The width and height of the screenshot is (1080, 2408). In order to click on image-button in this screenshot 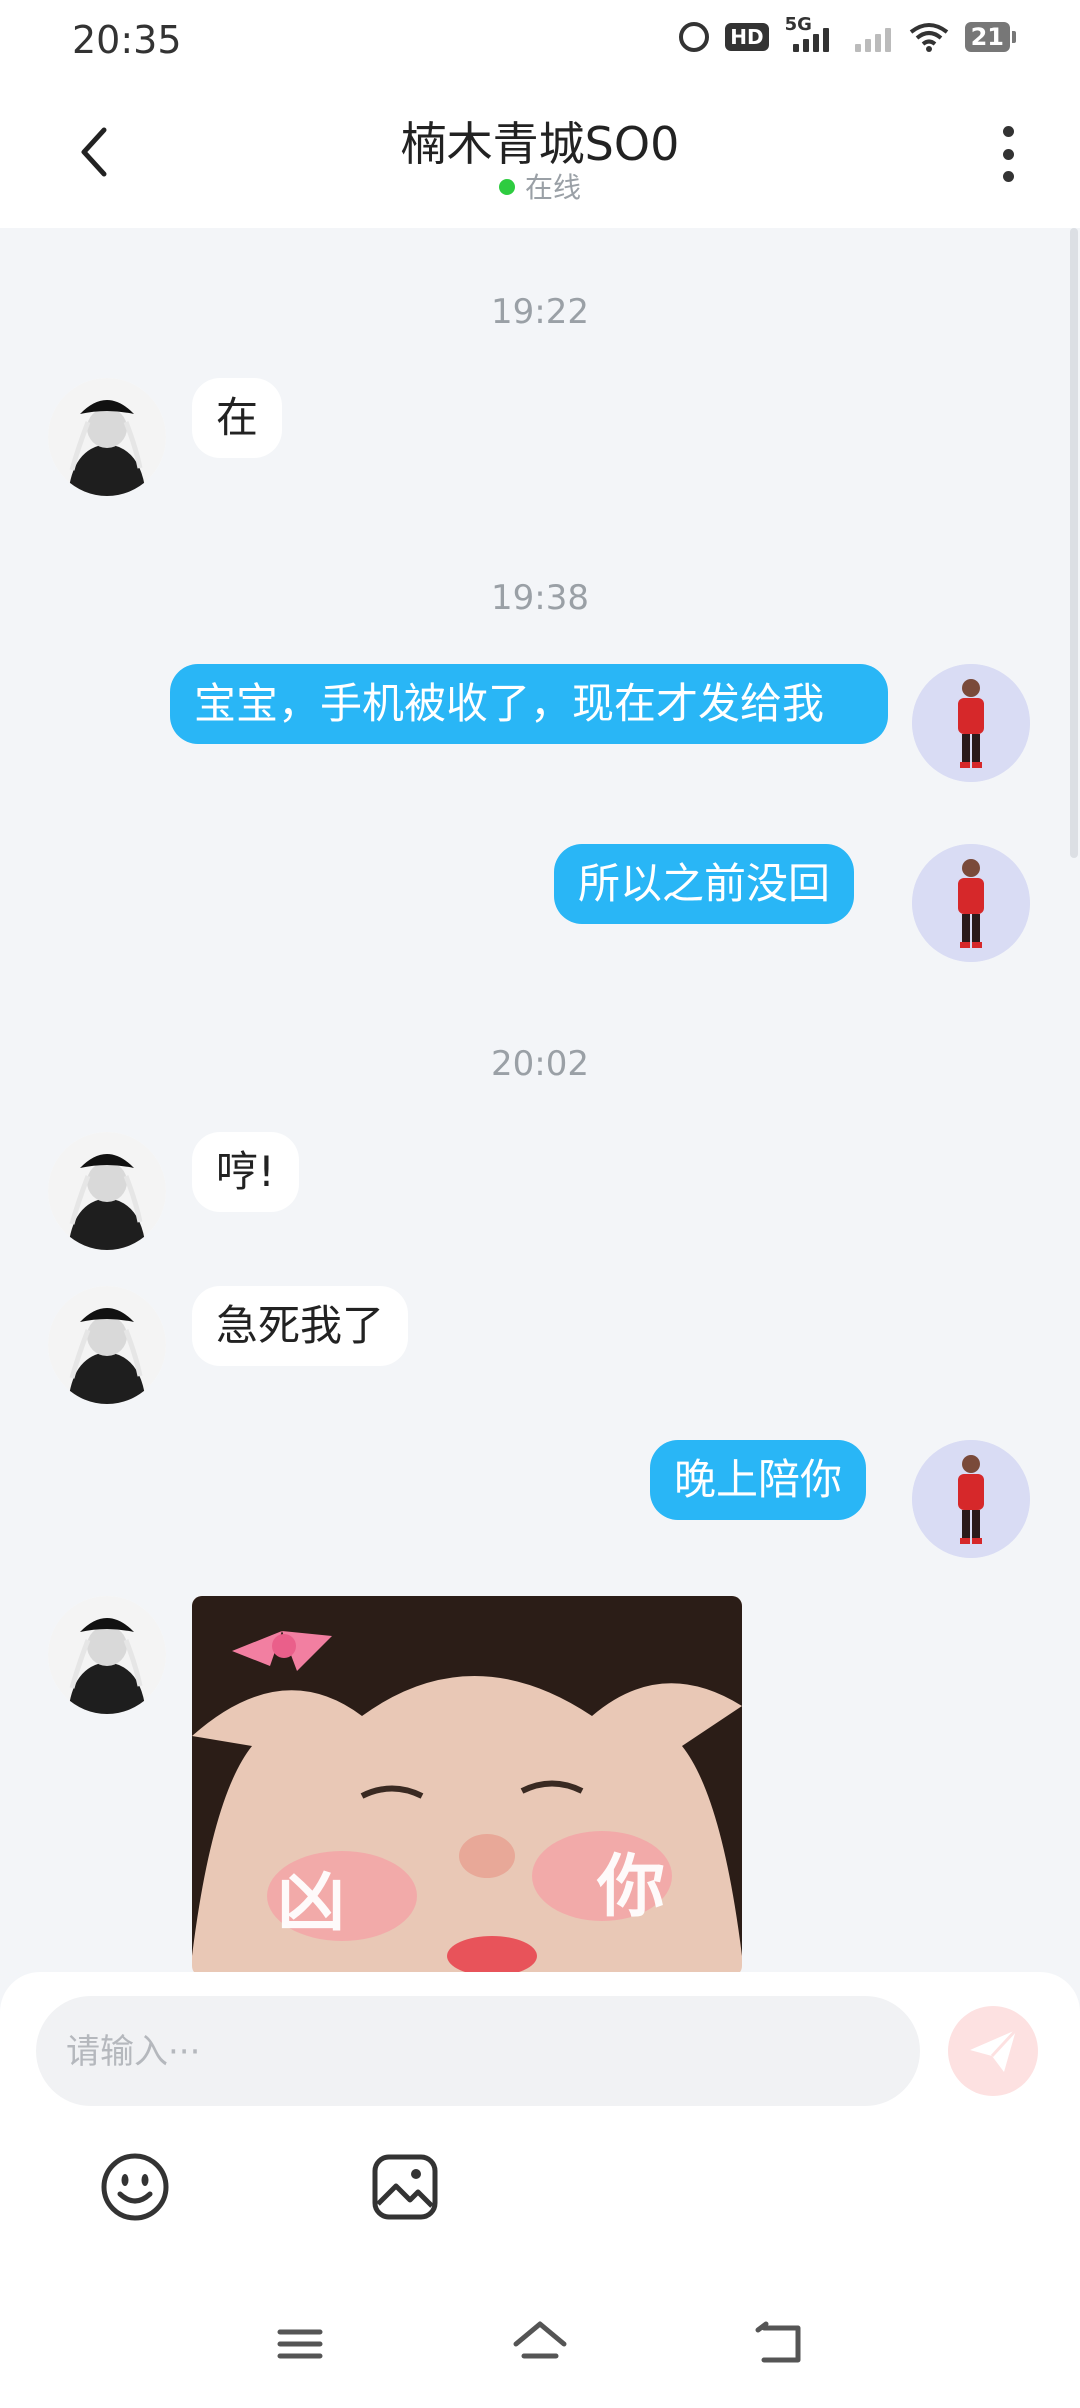, I will do `click(405, 2187)`.